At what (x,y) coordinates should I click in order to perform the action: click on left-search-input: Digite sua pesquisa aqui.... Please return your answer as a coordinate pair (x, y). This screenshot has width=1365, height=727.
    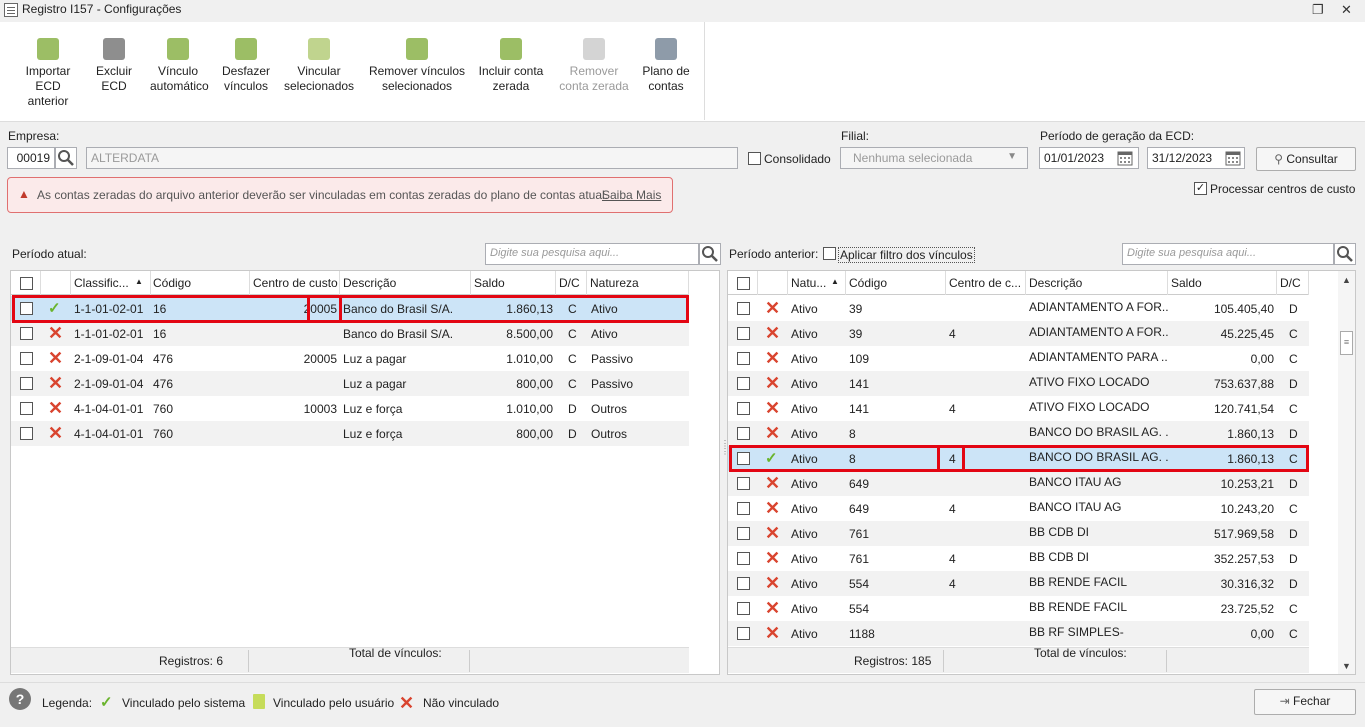
    Looking at the image, I should click on (592, 254).